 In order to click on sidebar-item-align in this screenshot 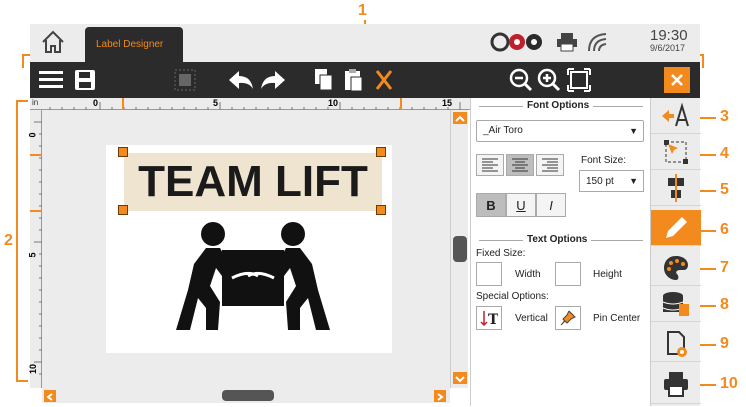, I will do `click(676, 188)`.